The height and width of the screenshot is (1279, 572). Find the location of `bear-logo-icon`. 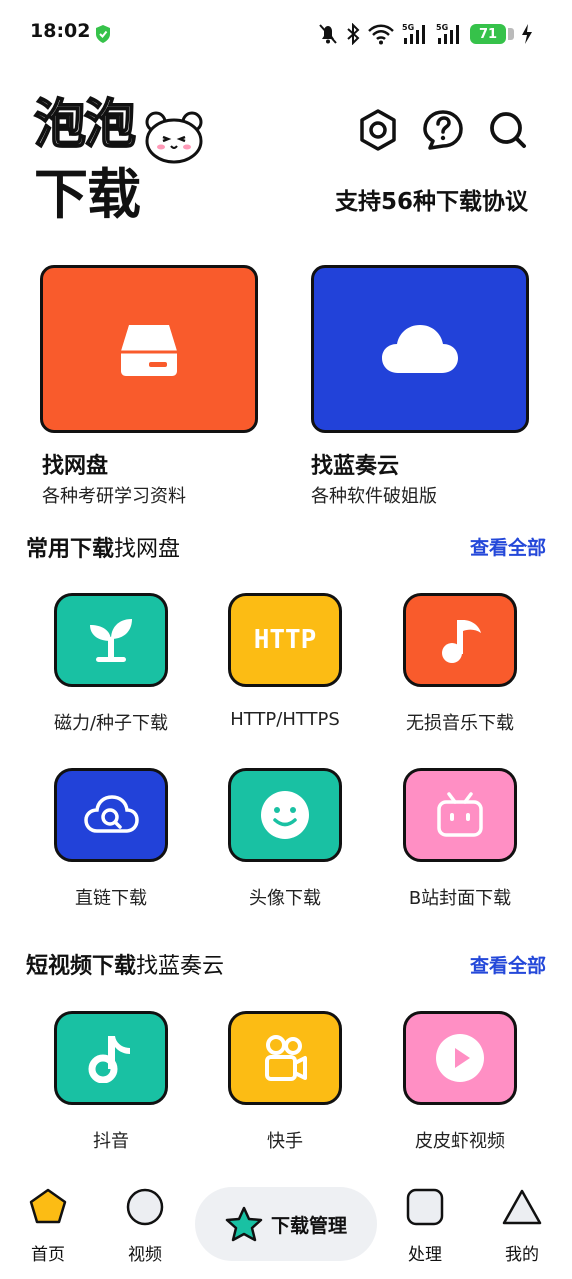

bear-logo-icon is located at coordinates (174, 137).